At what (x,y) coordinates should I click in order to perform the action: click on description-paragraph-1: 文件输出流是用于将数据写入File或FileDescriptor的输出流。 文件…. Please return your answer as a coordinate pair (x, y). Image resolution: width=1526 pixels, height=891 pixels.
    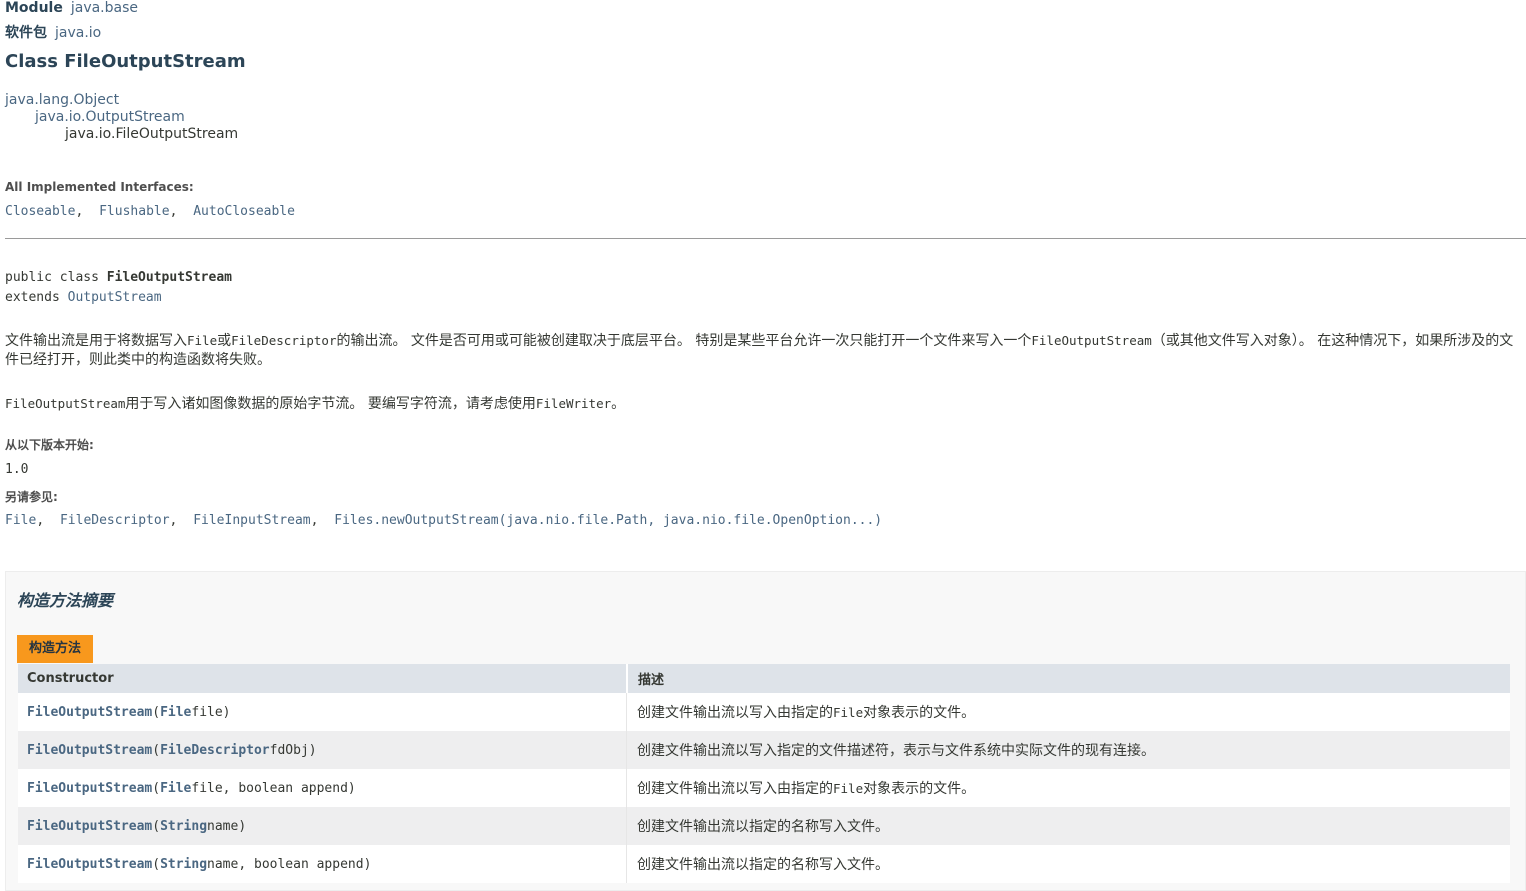
    Looking at the image, I should click on (759, 350).